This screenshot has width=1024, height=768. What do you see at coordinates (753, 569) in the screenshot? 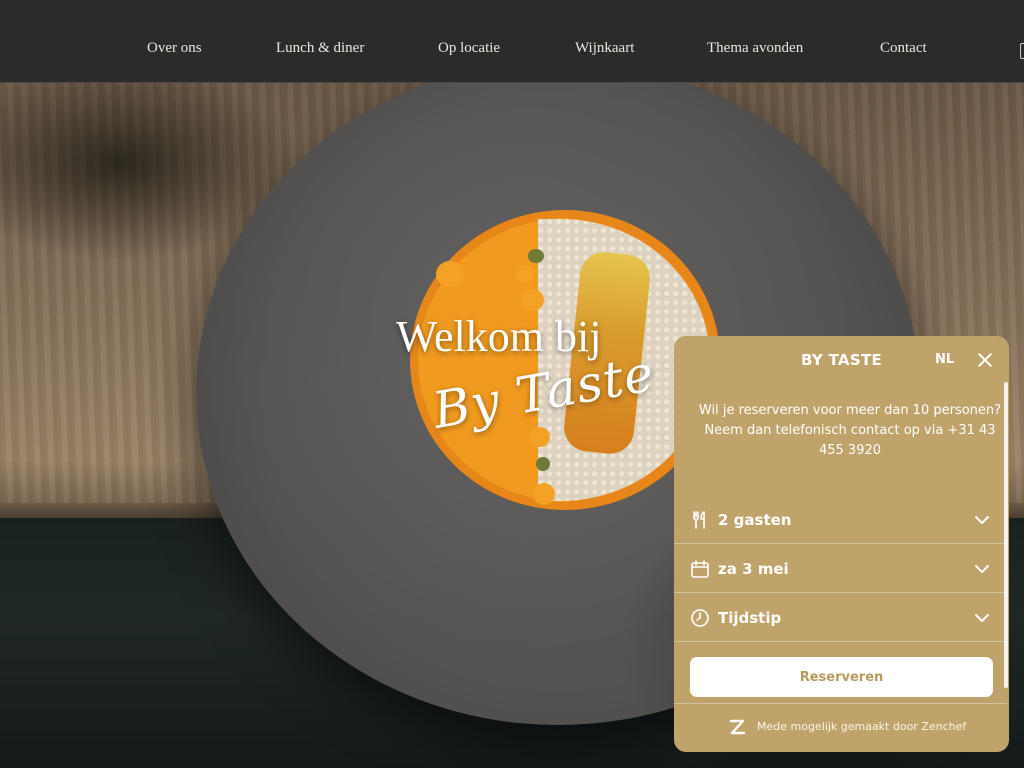
I see `date-value: za 3 mei` at bounding box center [753, 569].